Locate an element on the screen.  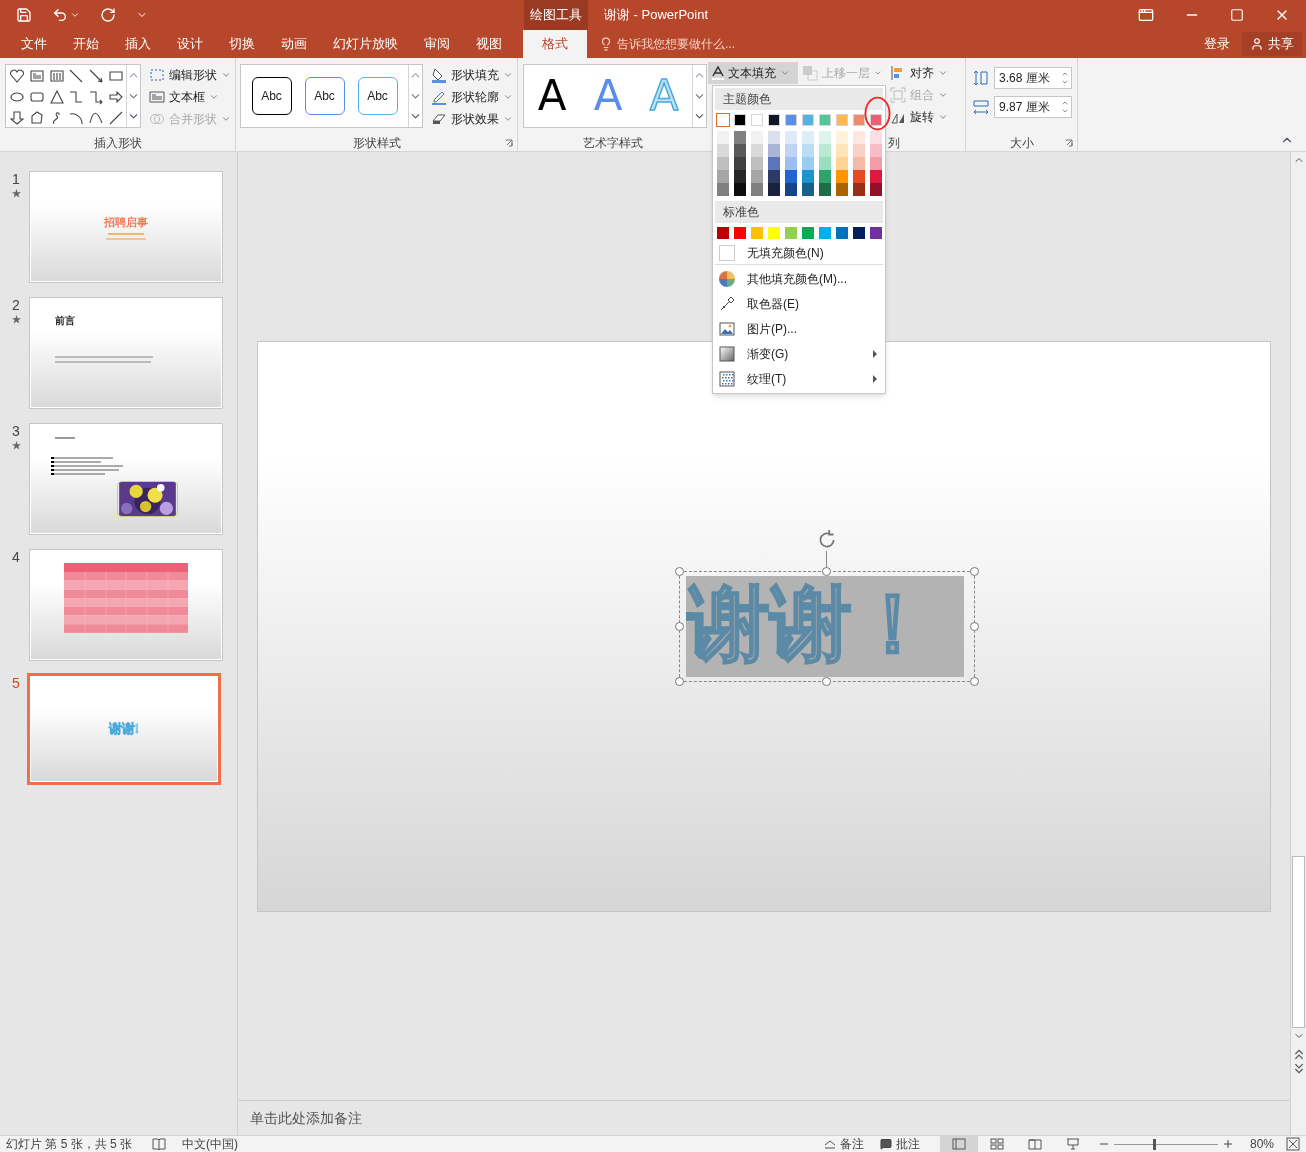
curve-icon is located at coordinates (96, 118).